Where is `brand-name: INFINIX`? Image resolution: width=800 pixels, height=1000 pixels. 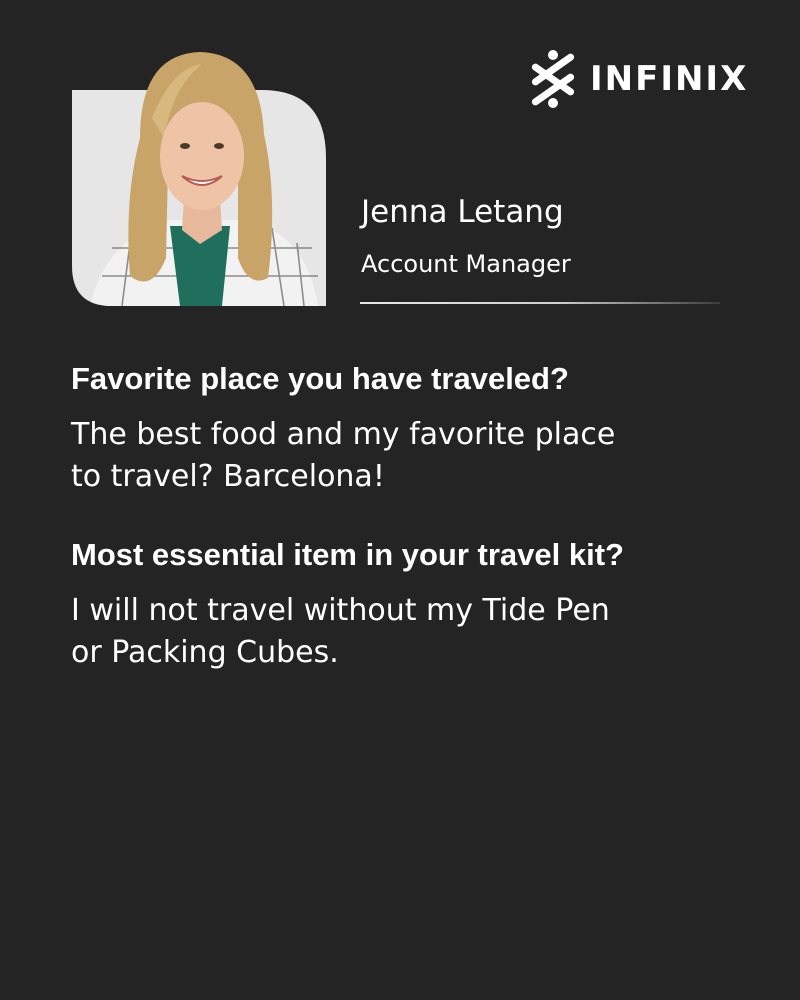
brand-name: INFINIX is located at coordinates (669, 79).